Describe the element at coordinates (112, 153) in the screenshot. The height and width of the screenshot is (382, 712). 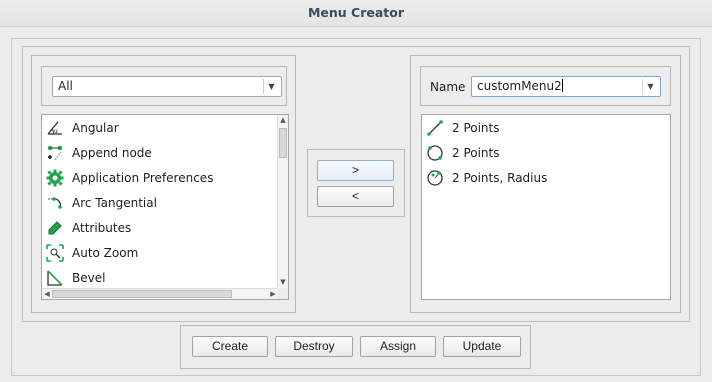
I see `list-item-label: Append node` at that location.